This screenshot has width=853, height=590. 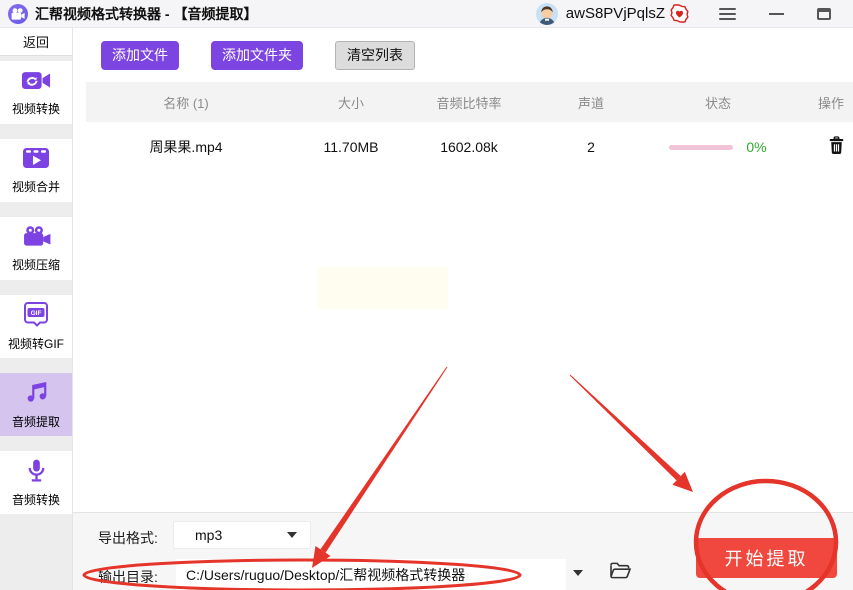 I want to click on cell-file-name: 周果果.mp4, so click(x=186, y=147).